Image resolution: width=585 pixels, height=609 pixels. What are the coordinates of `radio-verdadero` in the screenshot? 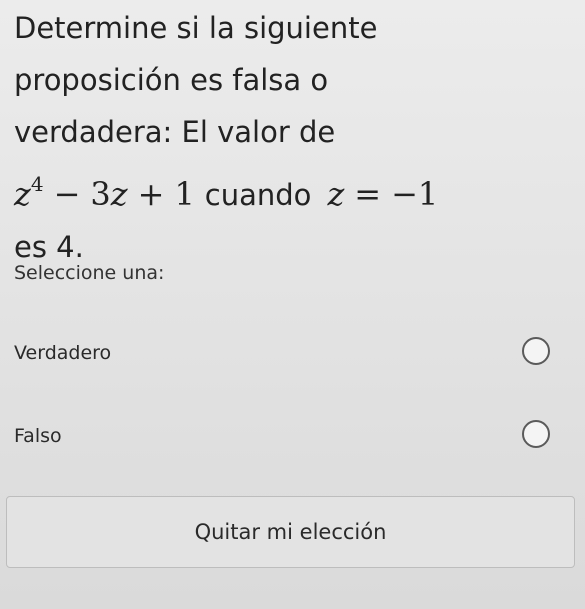 It's located at (536, 351).